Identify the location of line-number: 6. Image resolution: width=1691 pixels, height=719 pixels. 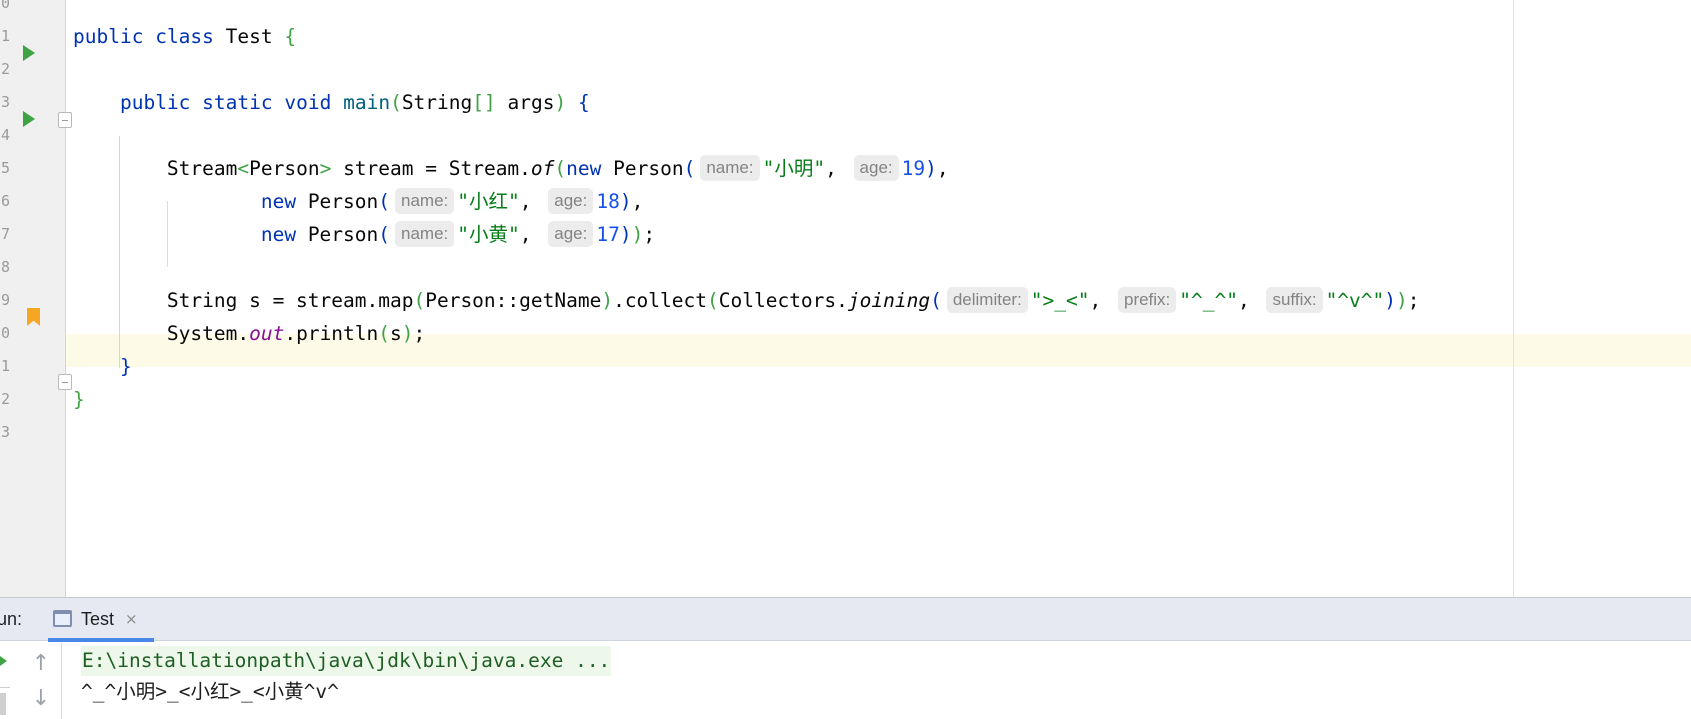
(5, 201).